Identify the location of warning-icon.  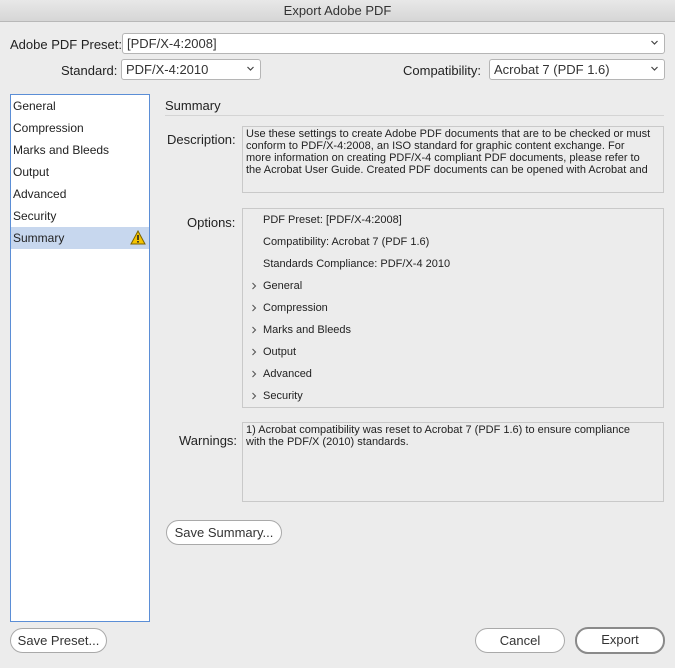
(138, 237).